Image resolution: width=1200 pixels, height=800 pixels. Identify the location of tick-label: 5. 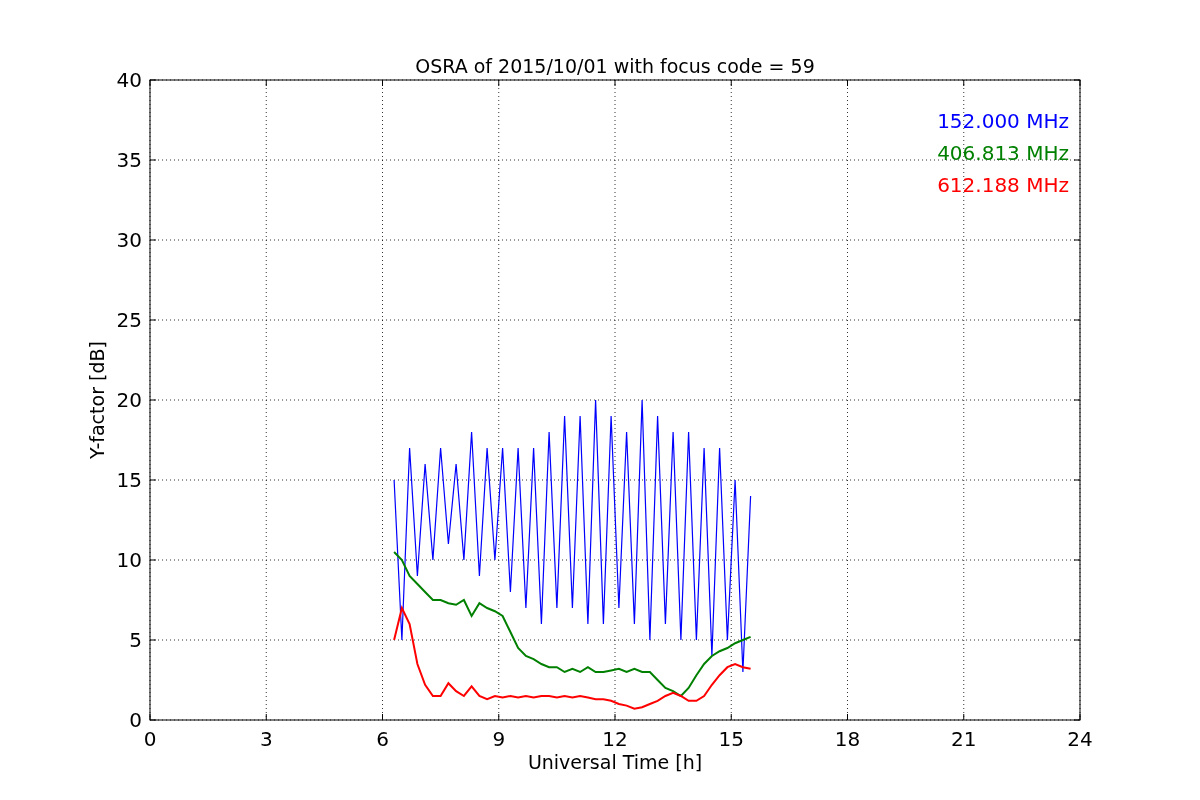
(135, 640).